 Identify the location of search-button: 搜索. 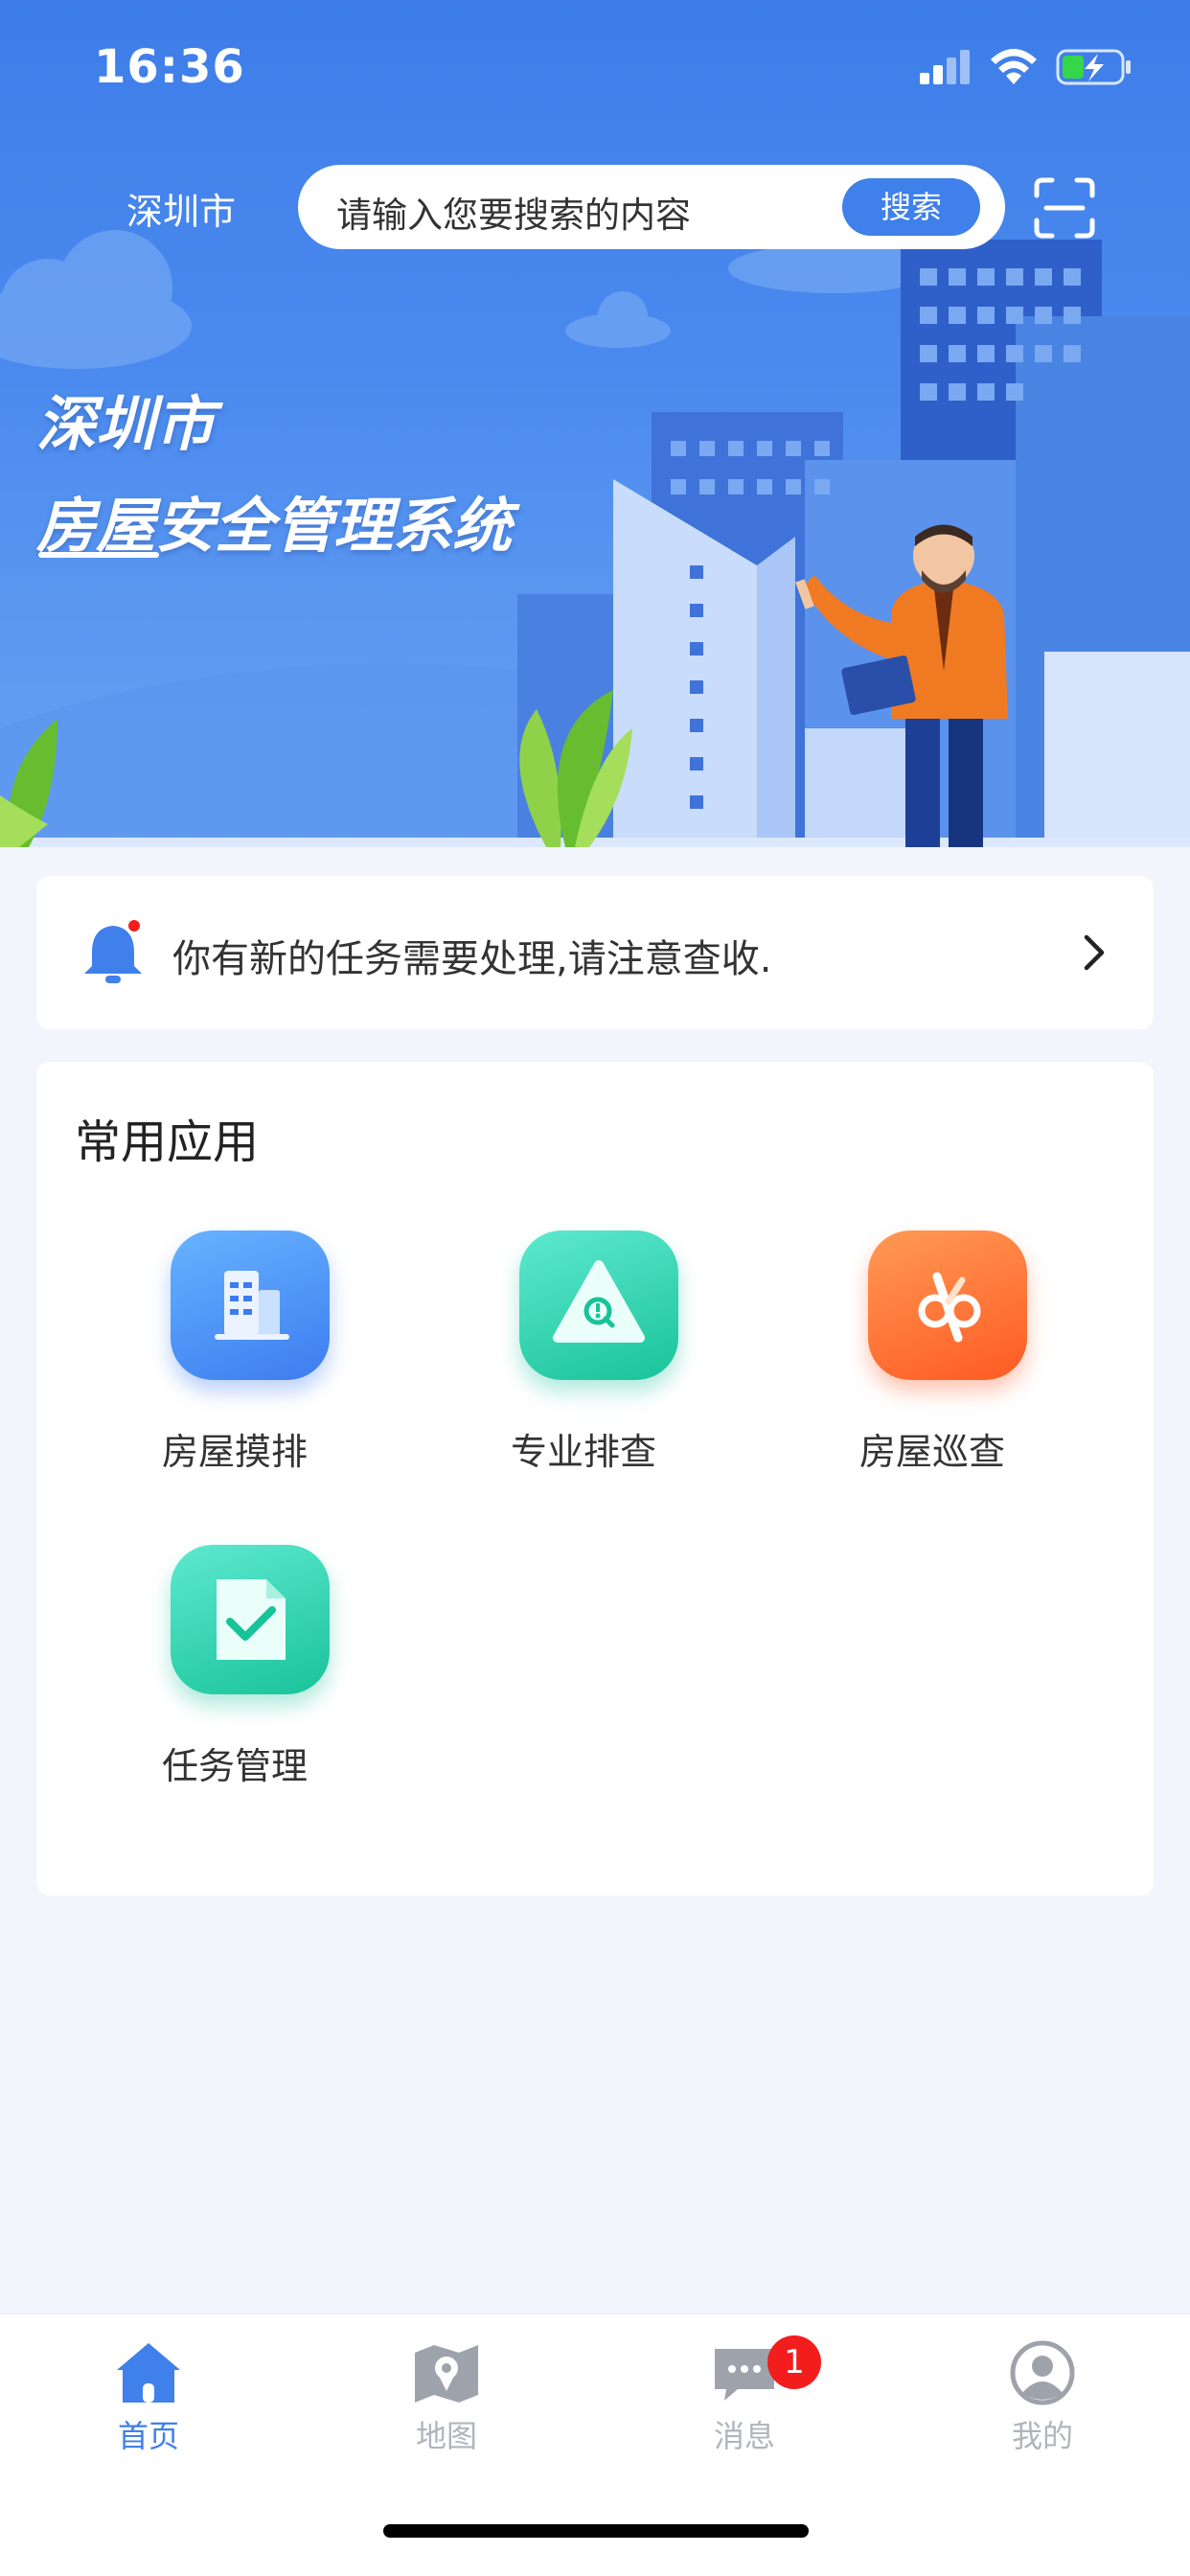
(911, 207).